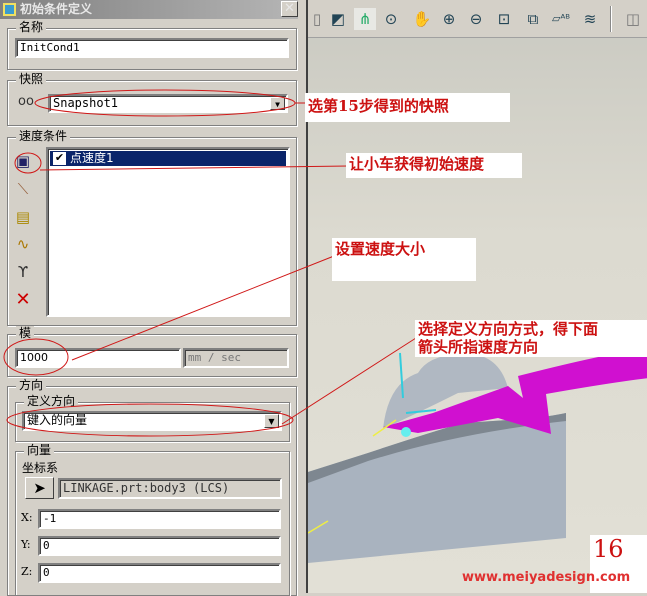  I want to click on layers-icon: ≋, so click(590, 19).